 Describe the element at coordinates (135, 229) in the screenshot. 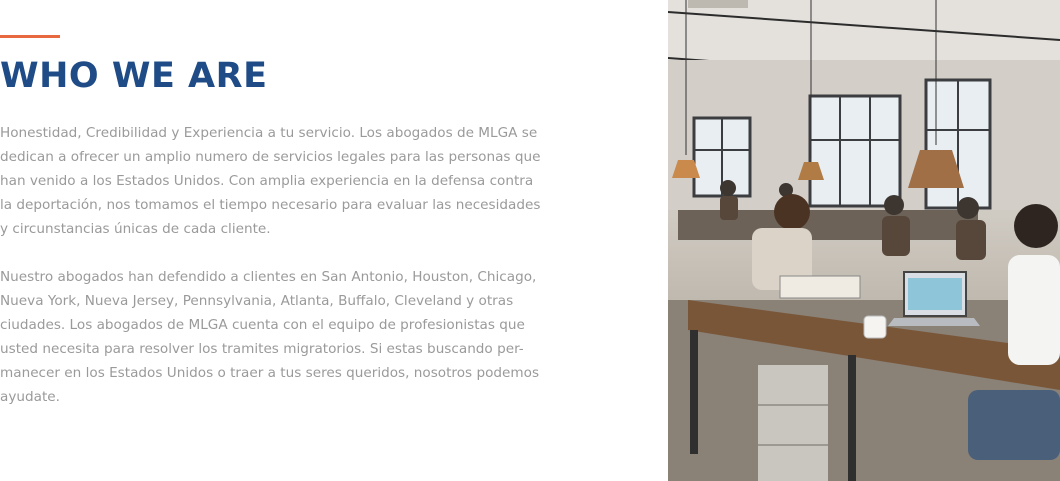

I see `paragraph-line: y circunstancias únicas de cada cliente.` at that location.